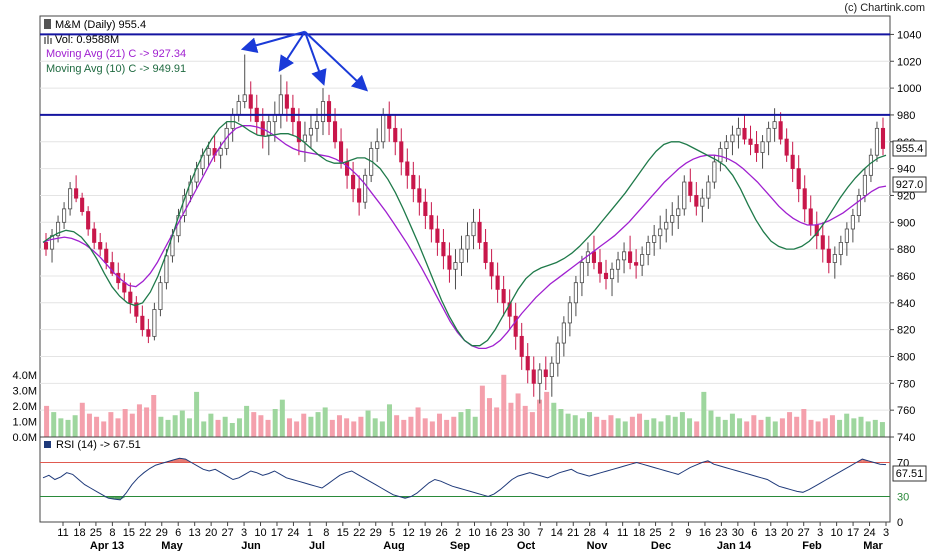  Describe the element at coordinates (573, 533) in the screenshot. I see `x-day-label: 21` at that location.